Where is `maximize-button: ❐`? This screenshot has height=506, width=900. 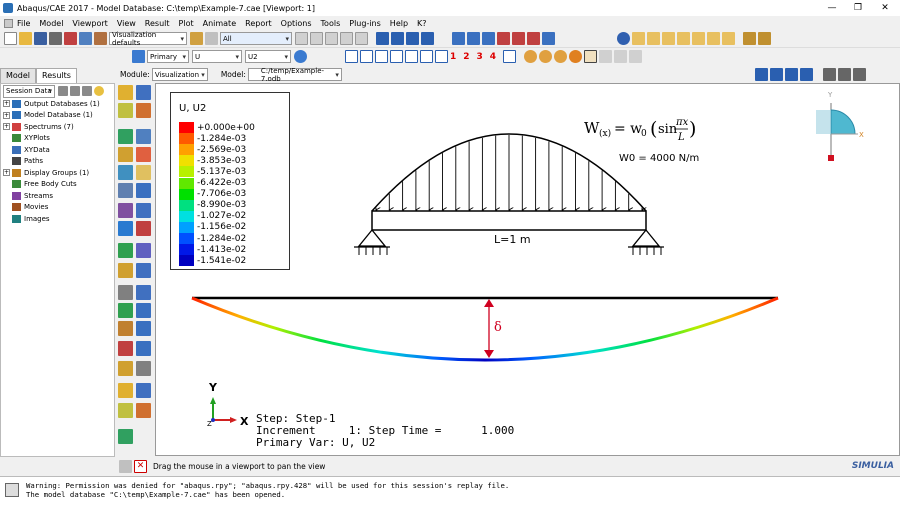 maximize-button: ❐ is located at coordinates (858, 8).